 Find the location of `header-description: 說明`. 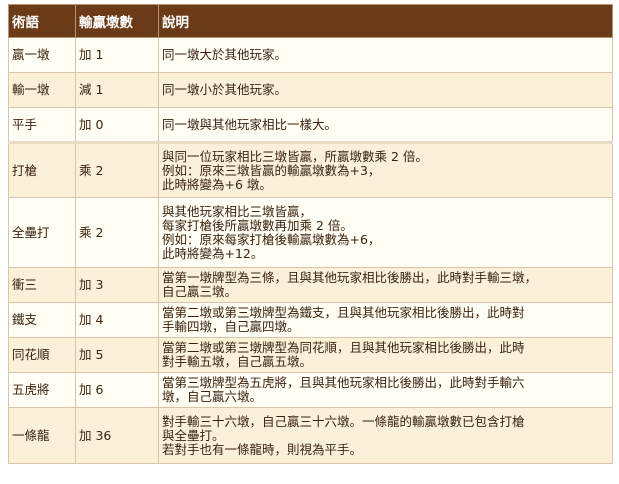

header-description: 說明 is located at coordinates (385, 21).